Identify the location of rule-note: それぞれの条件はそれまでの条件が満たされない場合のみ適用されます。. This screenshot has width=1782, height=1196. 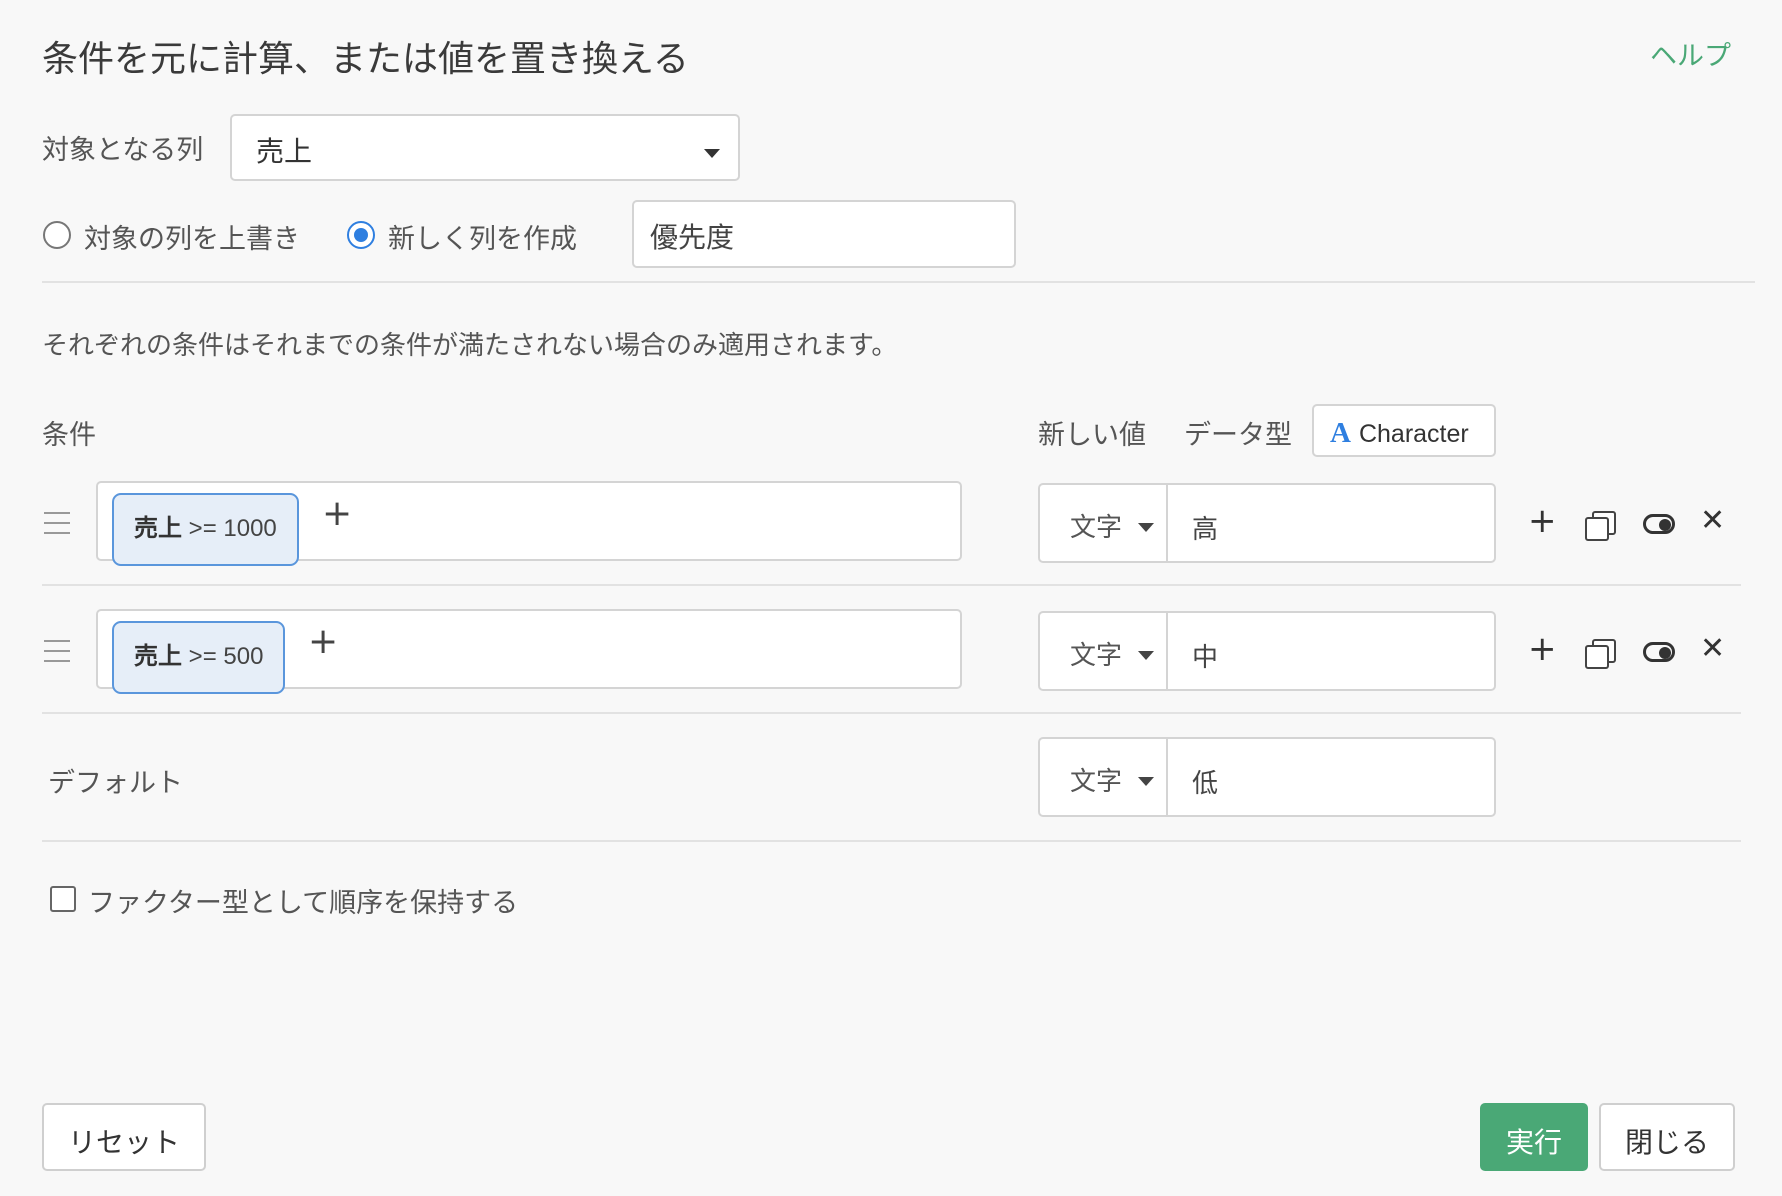
(470, 346).